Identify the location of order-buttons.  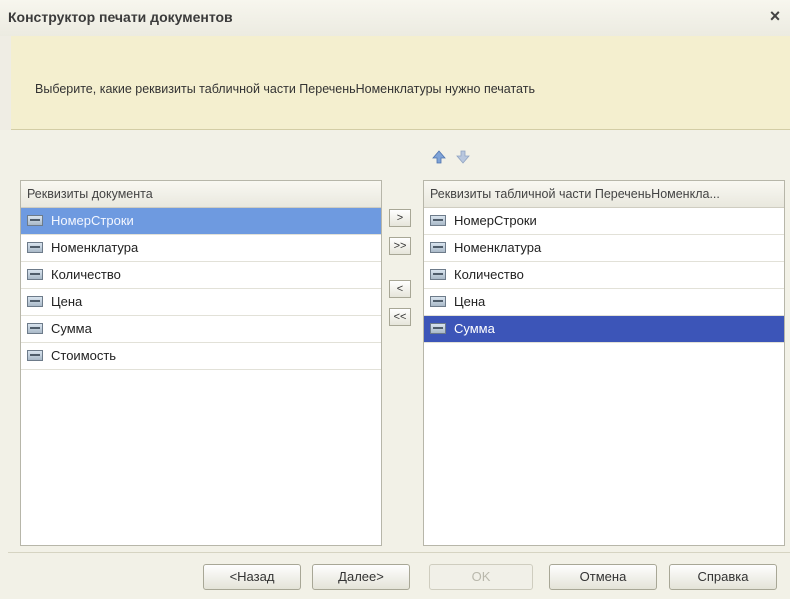
(451, 157).